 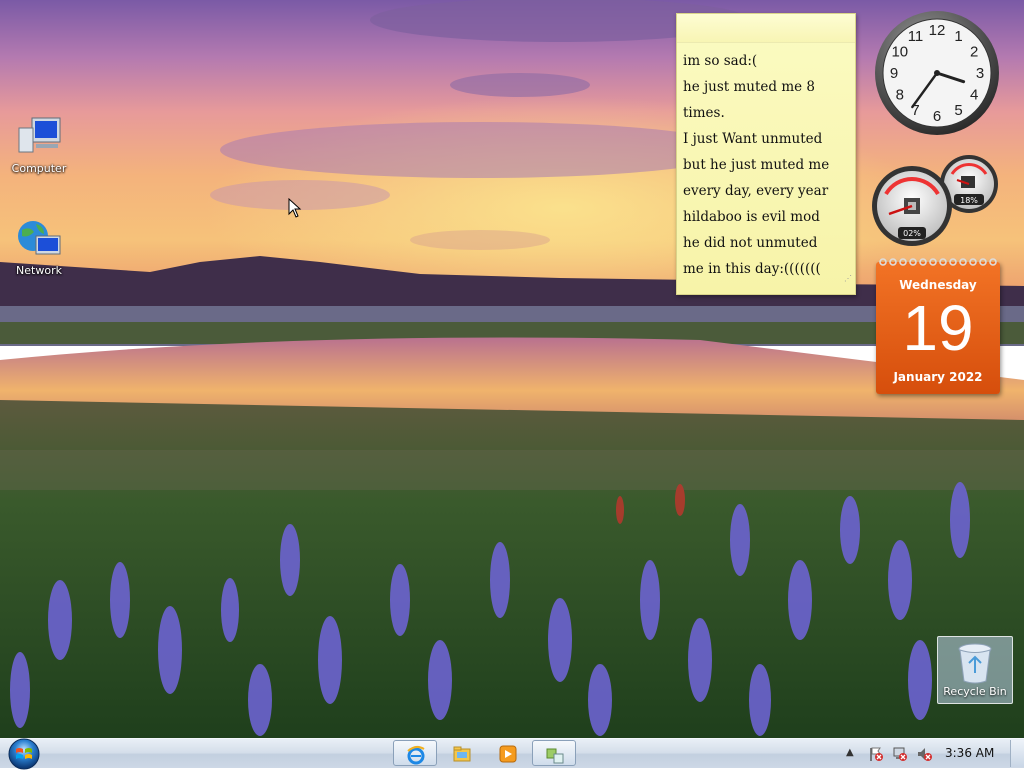 What do you see at coordinates (769, 139) in the screenshot?
I see `sticky-note-line: I just Want unmuted` at bounding box center [769, 139].